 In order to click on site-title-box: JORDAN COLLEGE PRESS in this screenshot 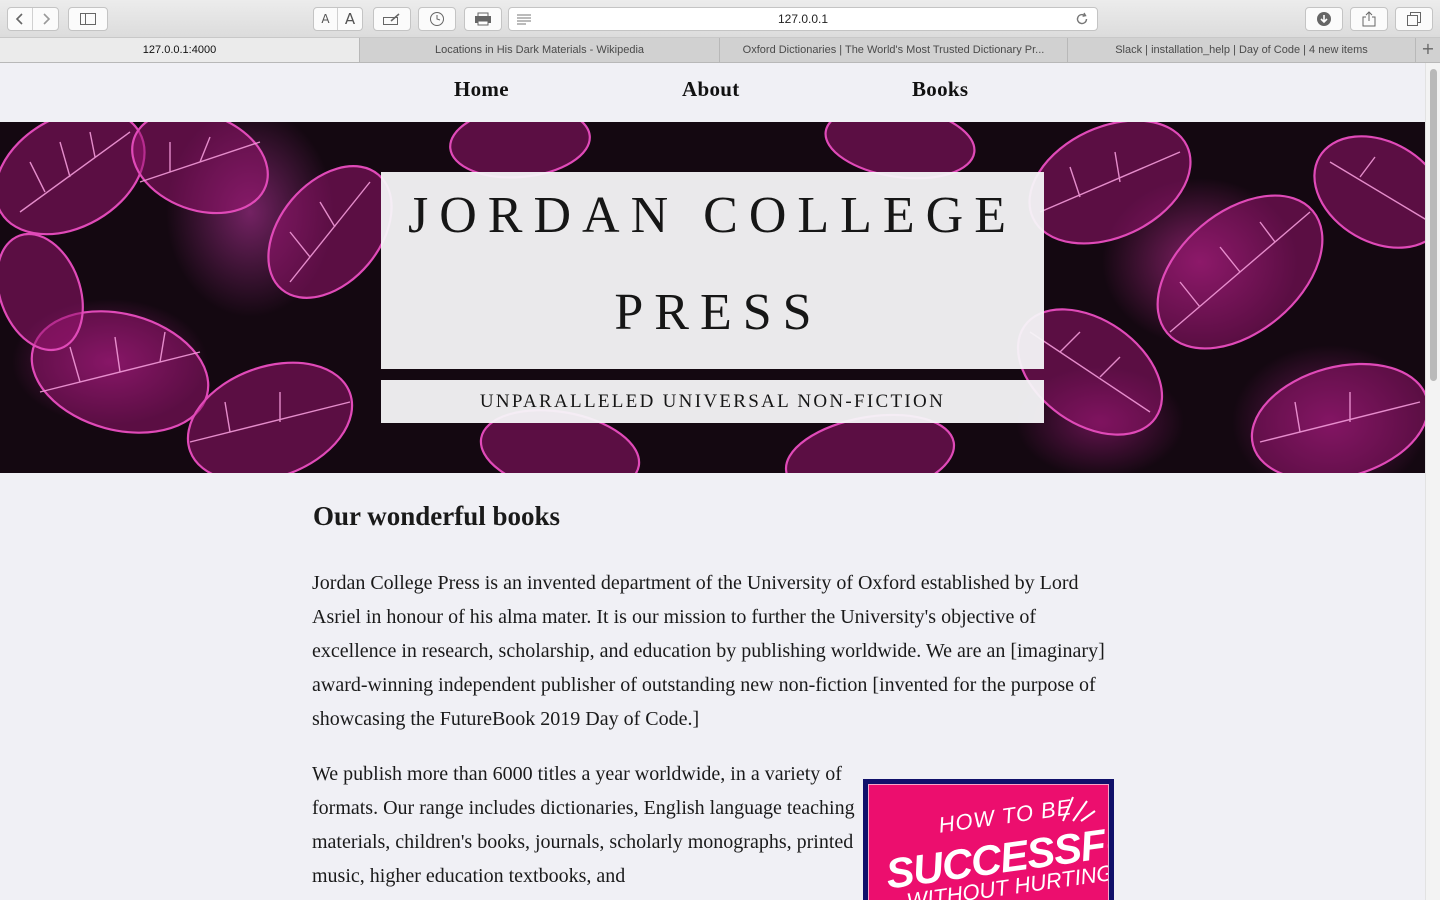, I will do `click(712, 270)`.